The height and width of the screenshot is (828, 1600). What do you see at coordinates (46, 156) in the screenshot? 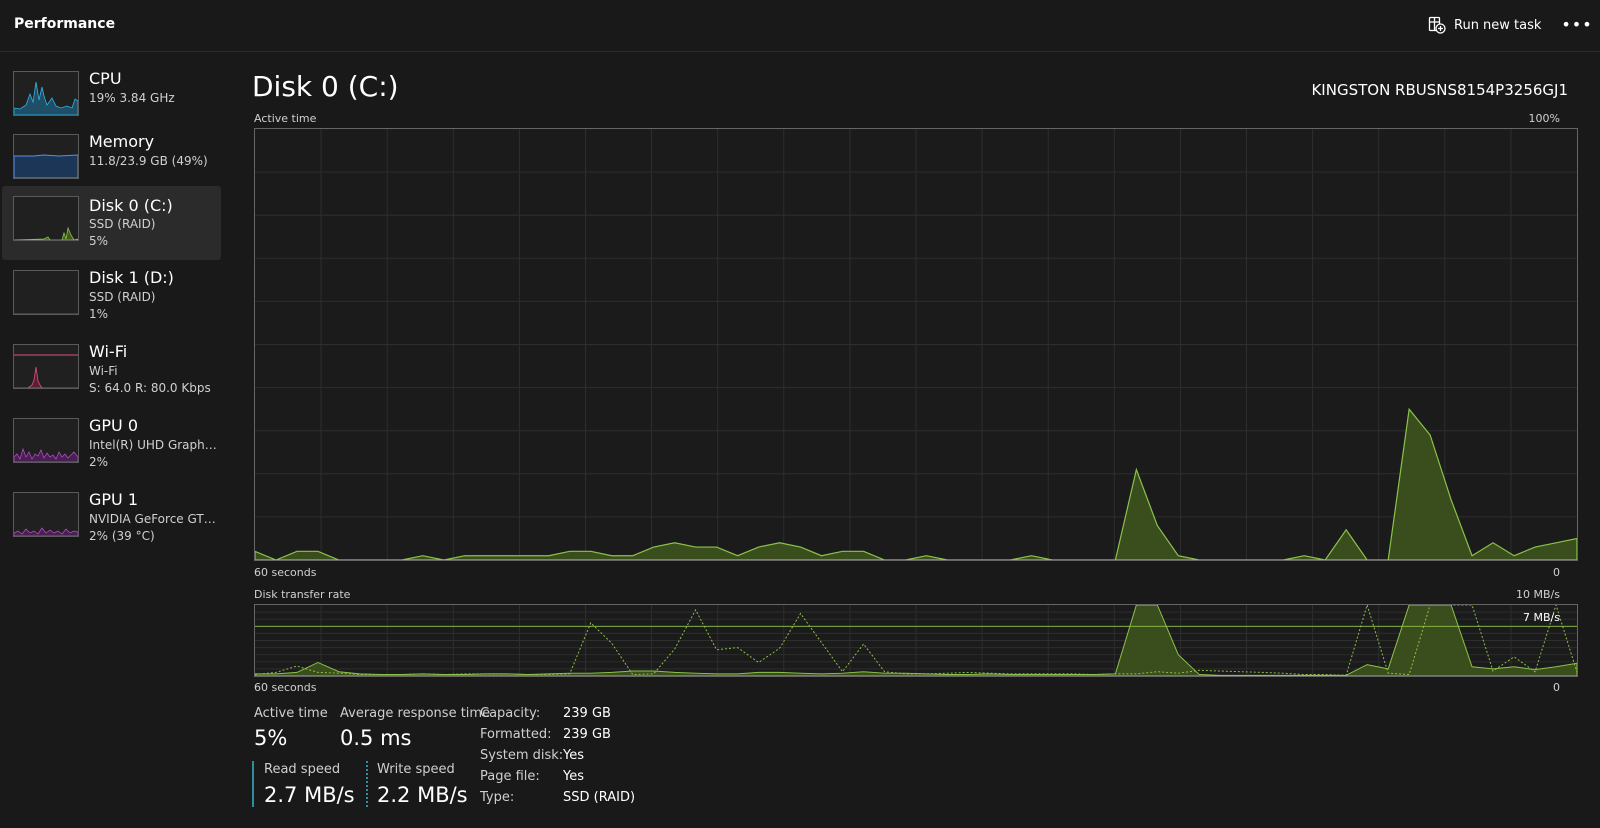
I see `memory-thumbnail-graph` at bounding box center [46, 156].